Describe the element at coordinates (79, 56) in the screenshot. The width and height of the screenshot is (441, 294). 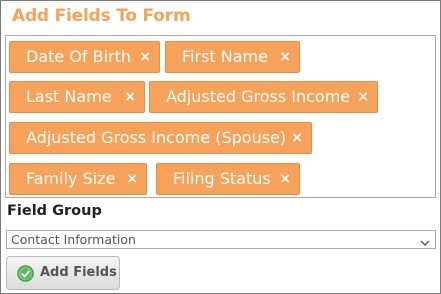
I see `field-tag-label: Date Of Birth` at that location.